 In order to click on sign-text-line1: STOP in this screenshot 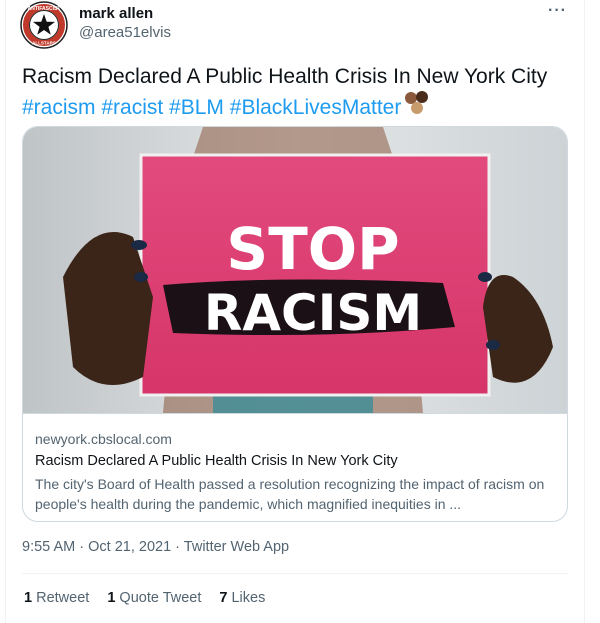, I will do `click(312, 249)`.